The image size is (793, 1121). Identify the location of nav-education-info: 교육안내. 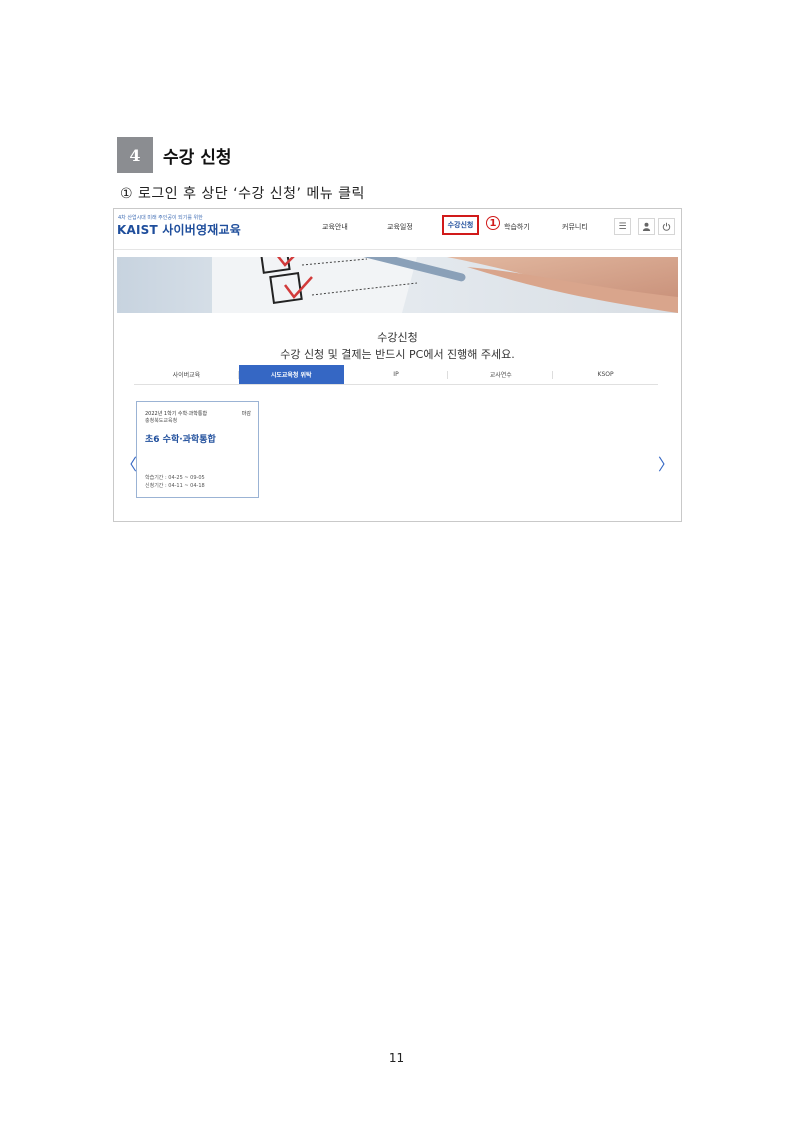
(335, 227).